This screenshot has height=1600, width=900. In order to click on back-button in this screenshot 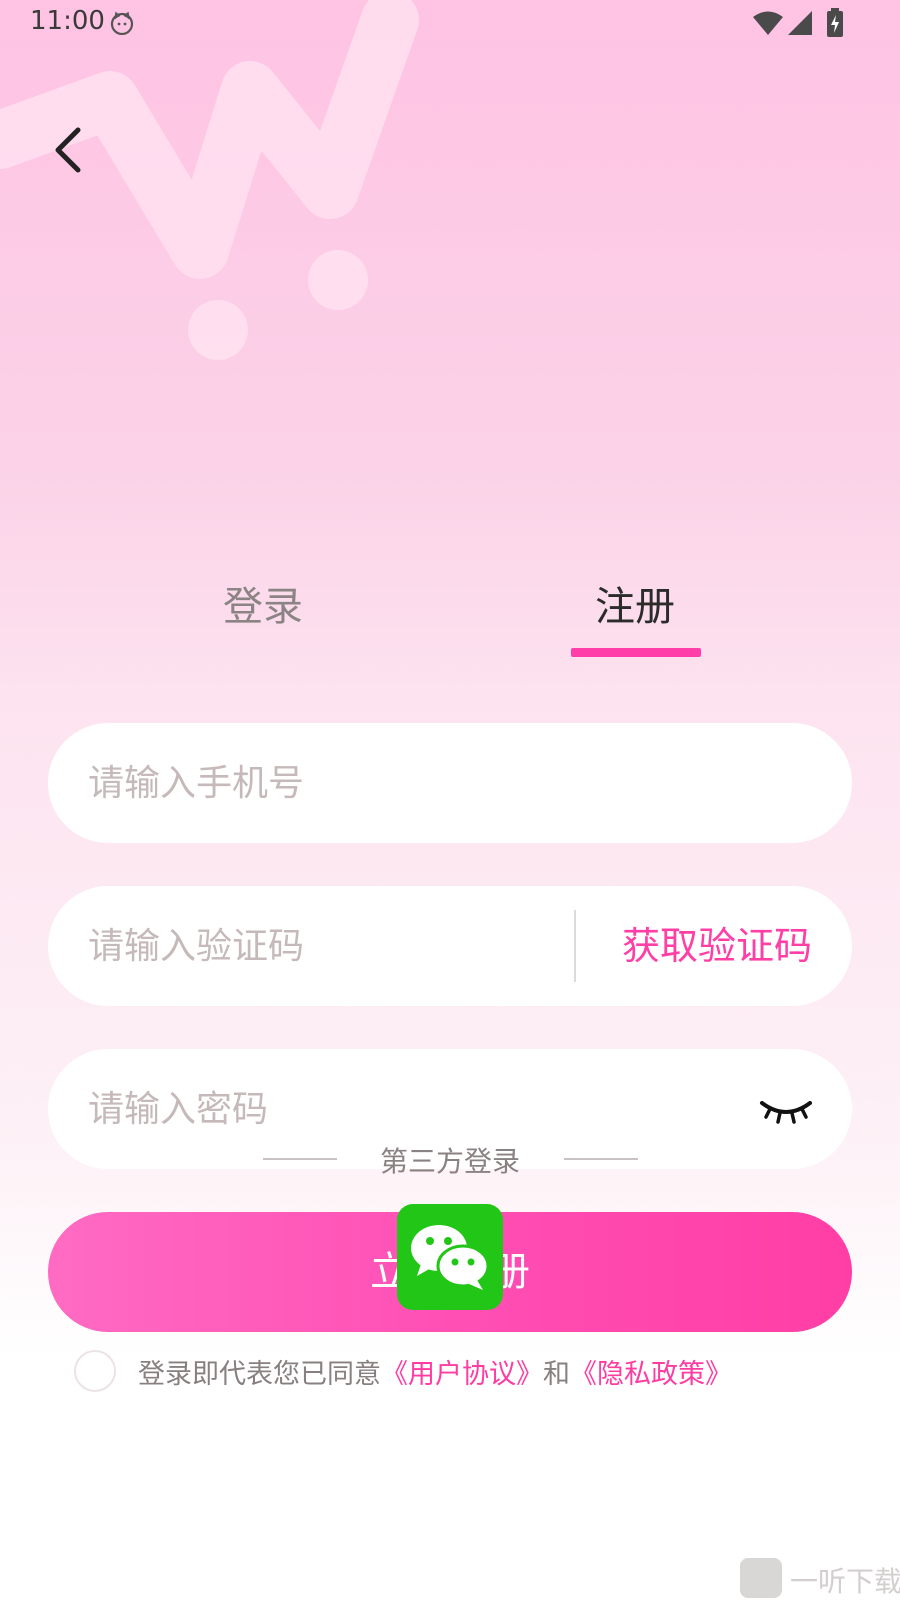, I will do `click(69, 148)`.